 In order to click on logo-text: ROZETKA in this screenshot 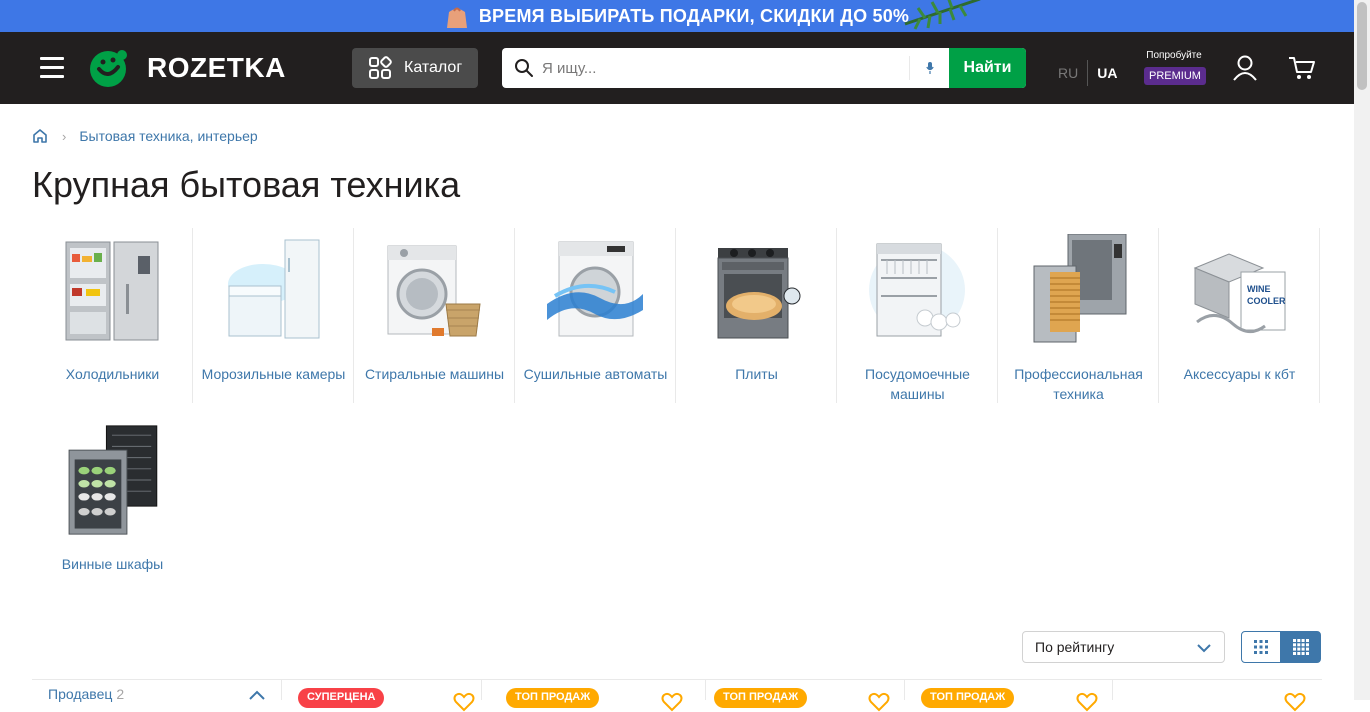, I will do `click(216, 67)`.